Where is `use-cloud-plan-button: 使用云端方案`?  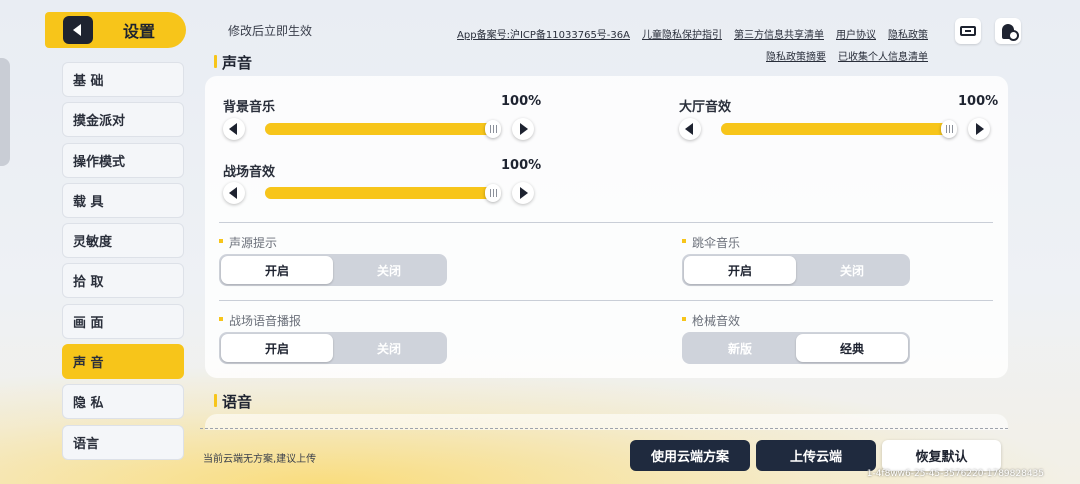 use-cloud-plan-button: 使用云端方案 is located at coordinates (690, 455).